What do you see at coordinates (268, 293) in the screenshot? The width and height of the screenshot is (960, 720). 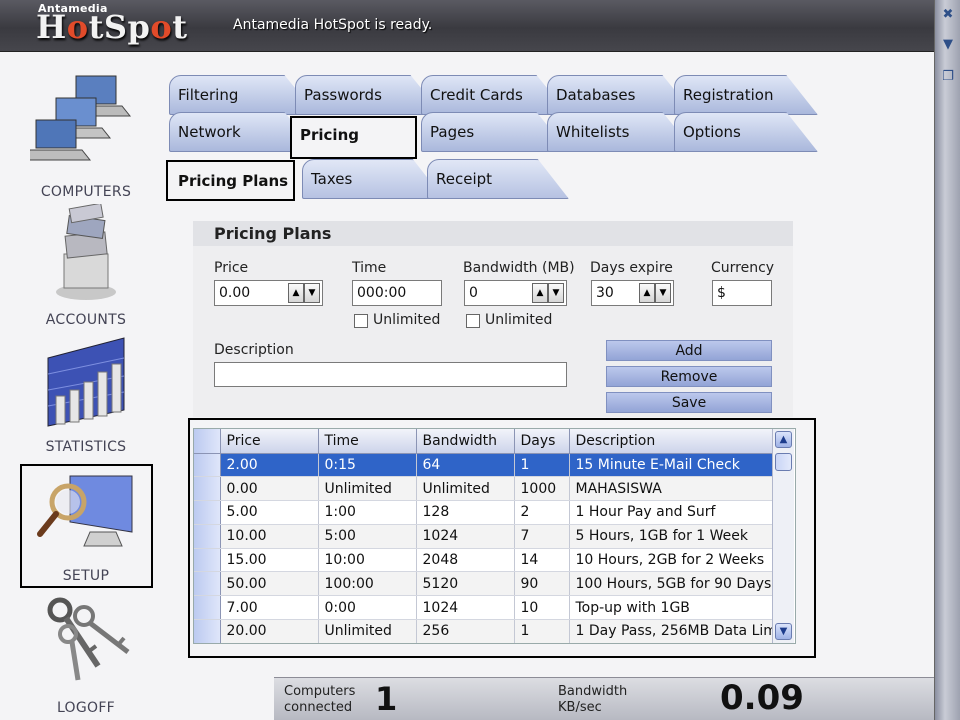 I see `price-field: 0.00 ▲ ▼` at bounding box center [268, 293].